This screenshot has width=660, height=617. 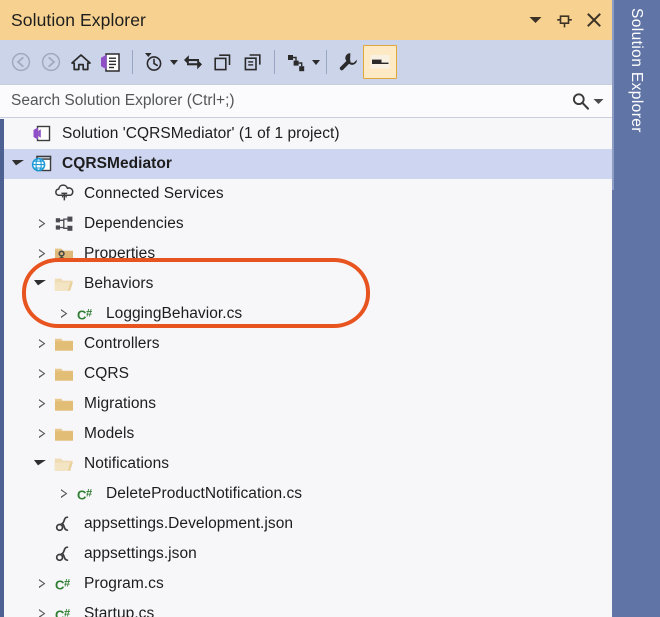 I want to click on tree-row: C # Startup.cs, so click(x=308, y=608).